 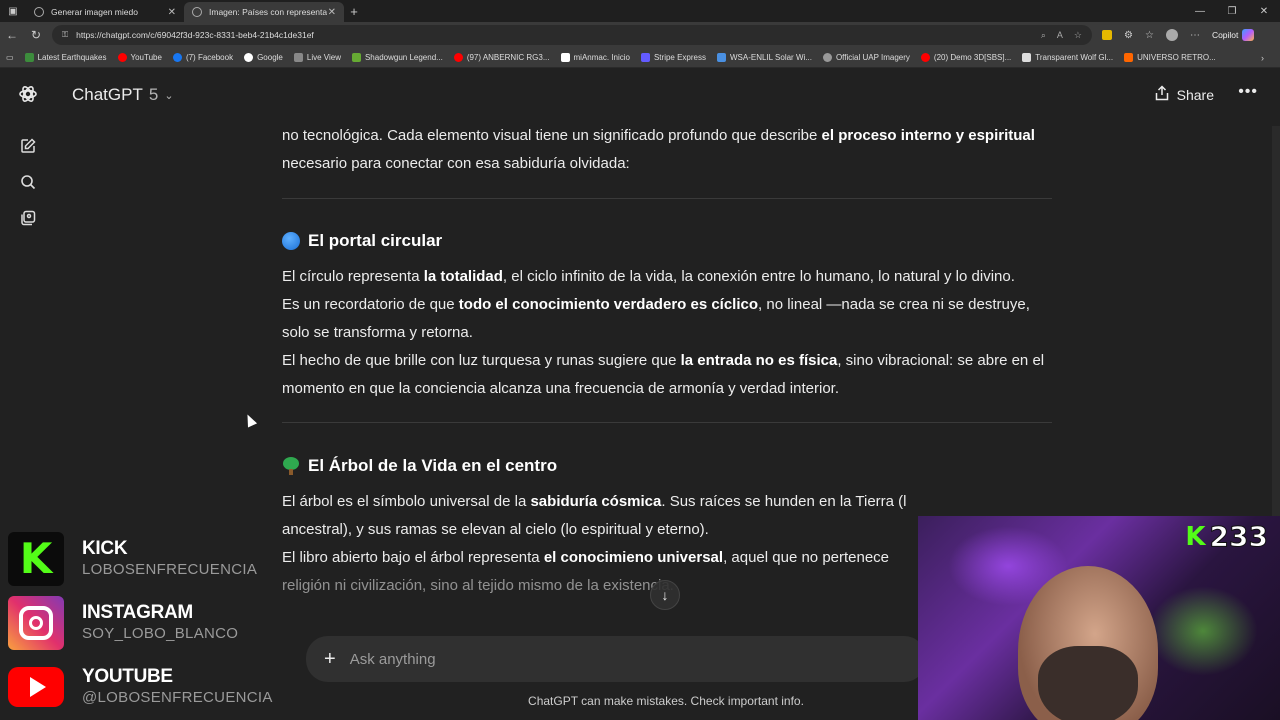 I want to click on social-name: KICK, so click(x=105, y=548).